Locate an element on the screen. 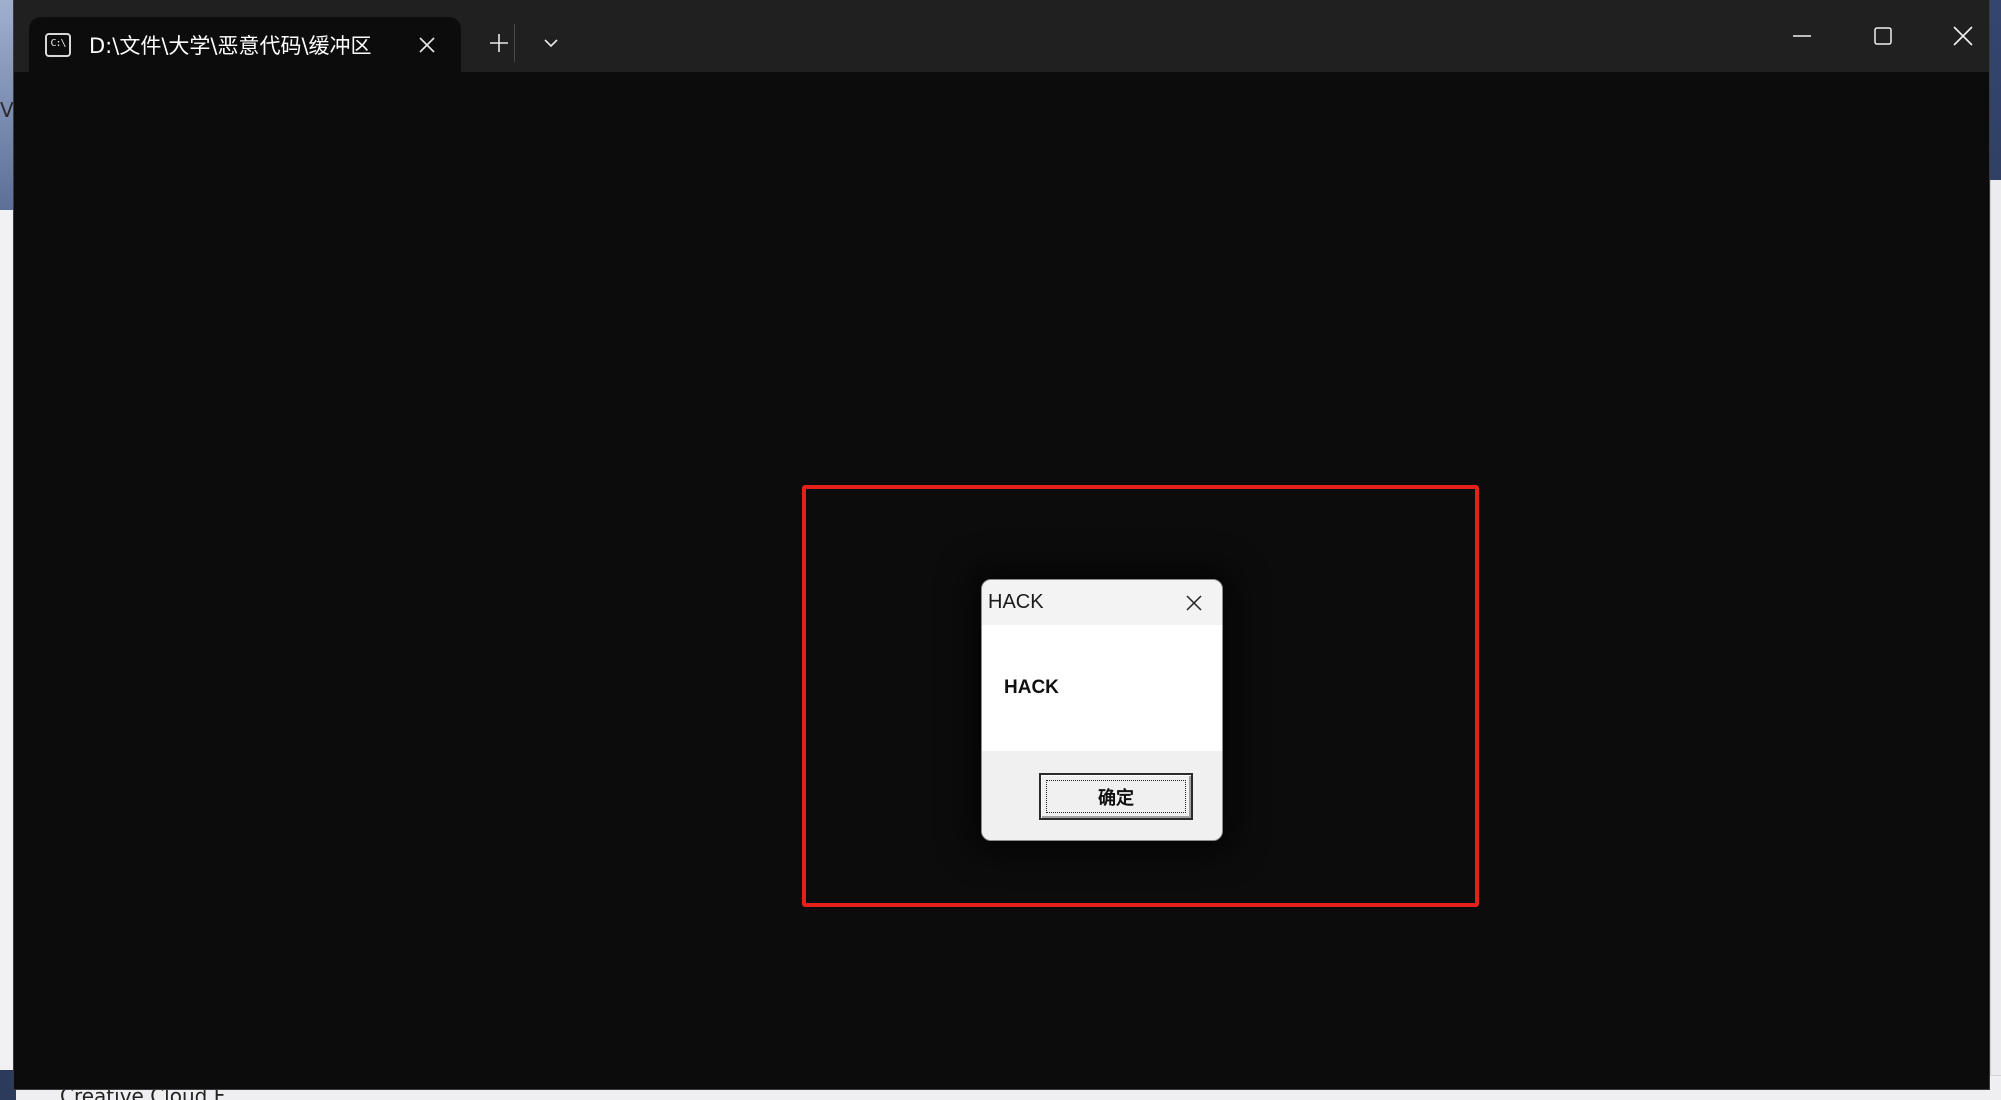  terminal-tab: C:\ D:\文件\大学\恶意代码\缓冲区 is located at coordinates (245, 44).